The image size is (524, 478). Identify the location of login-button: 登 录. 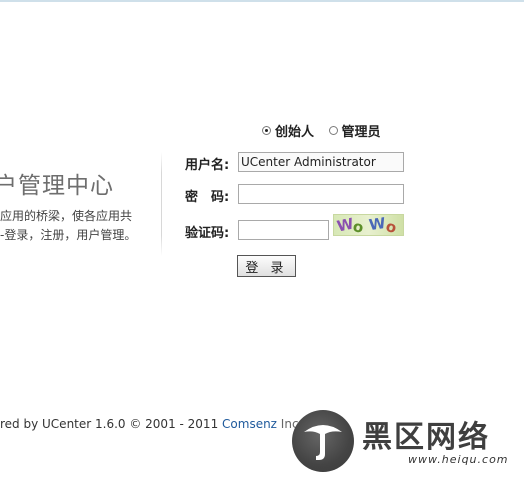
(266, 266).